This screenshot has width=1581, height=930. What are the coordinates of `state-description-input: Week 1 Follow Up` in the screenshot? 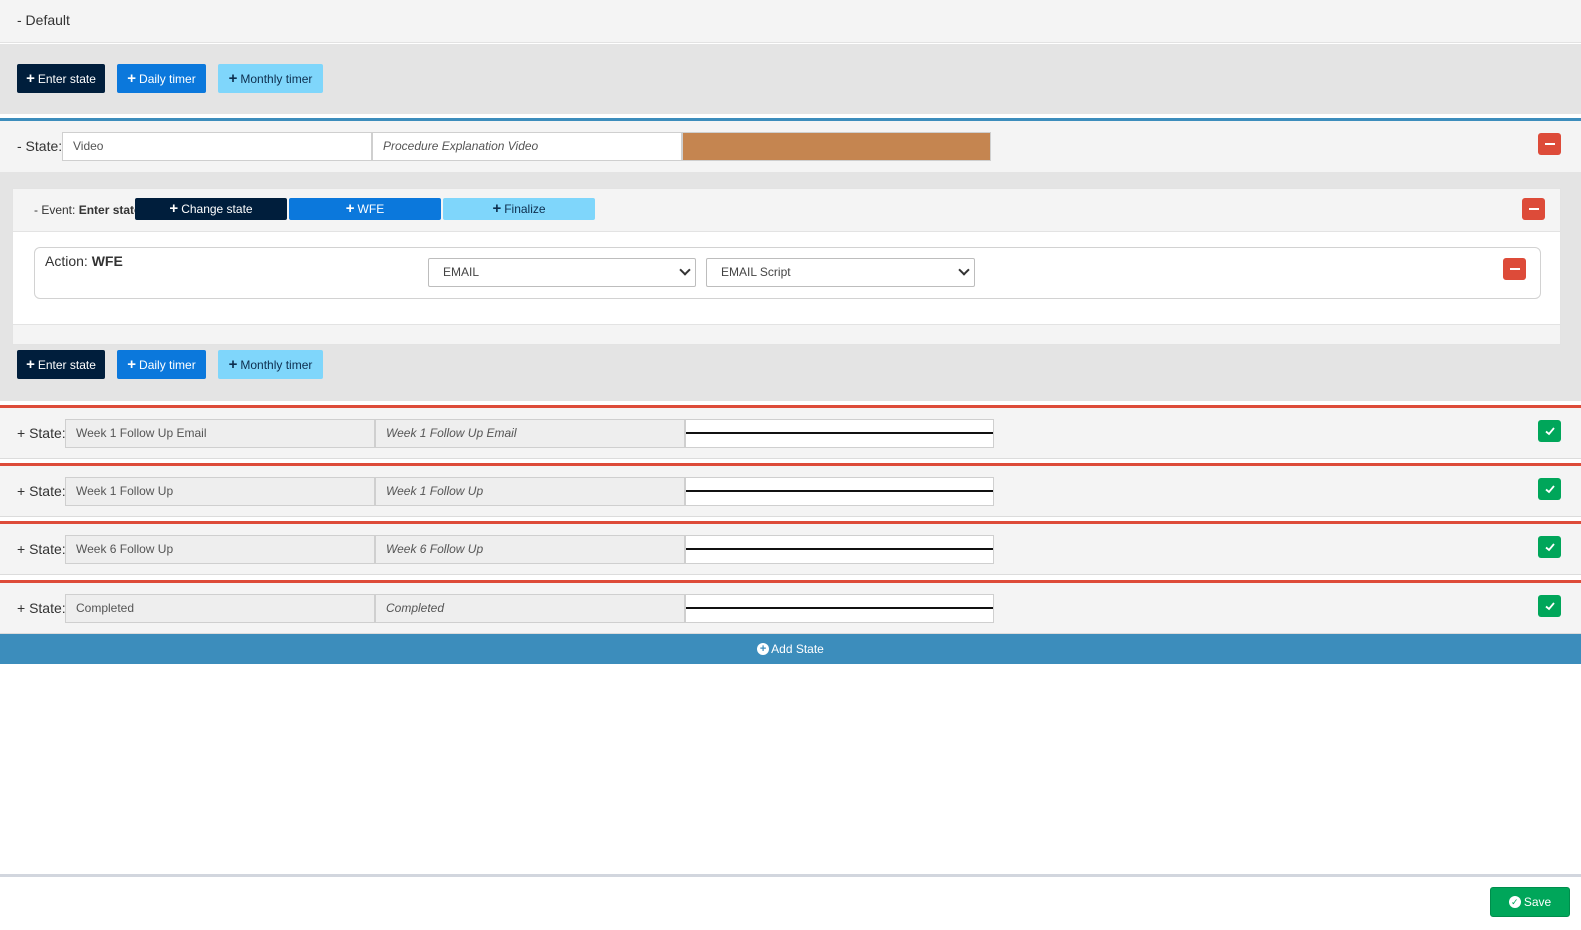 It's located at (530, 491).